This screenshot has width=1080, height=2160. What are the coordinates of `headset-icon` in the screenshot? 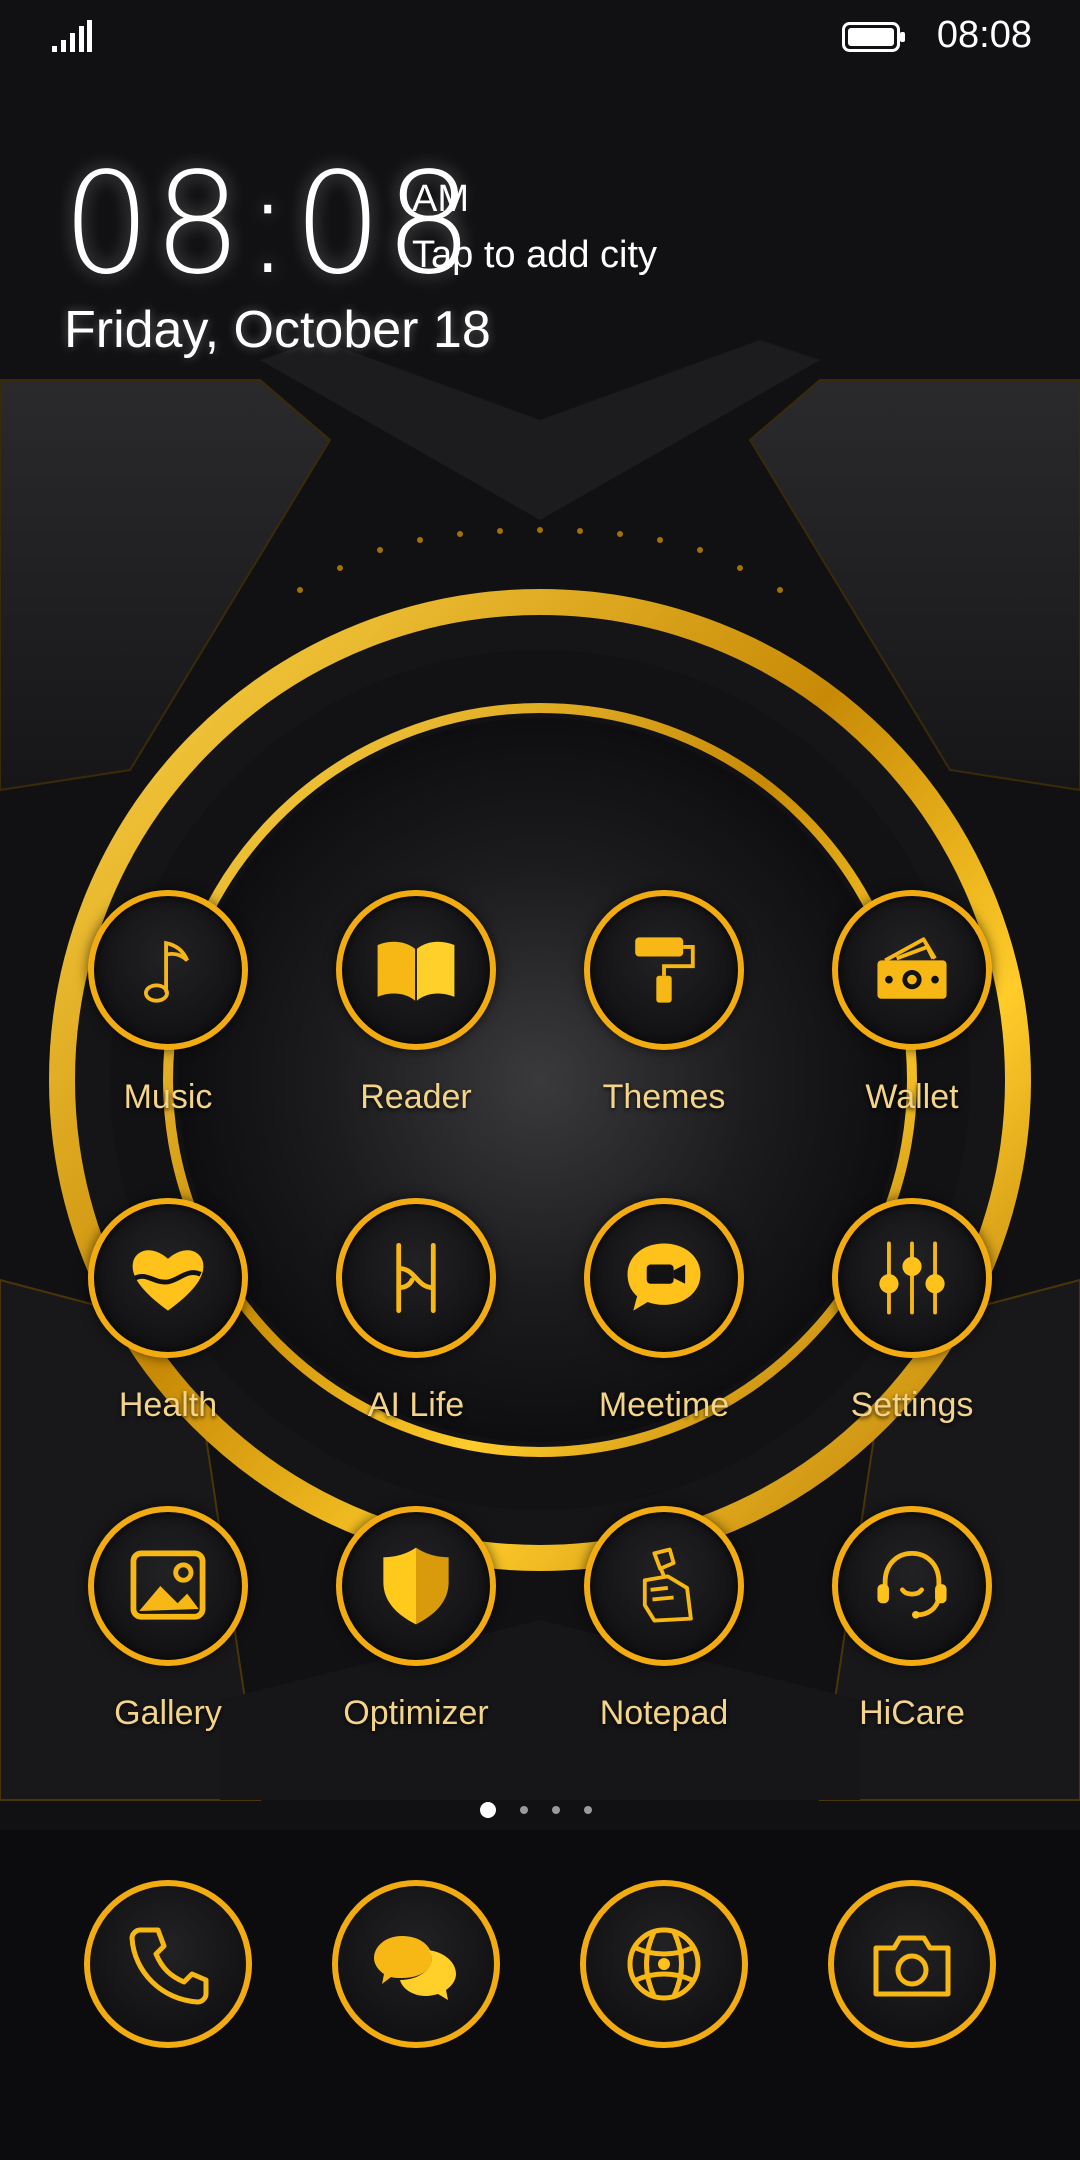 It's located at (912, 1584).